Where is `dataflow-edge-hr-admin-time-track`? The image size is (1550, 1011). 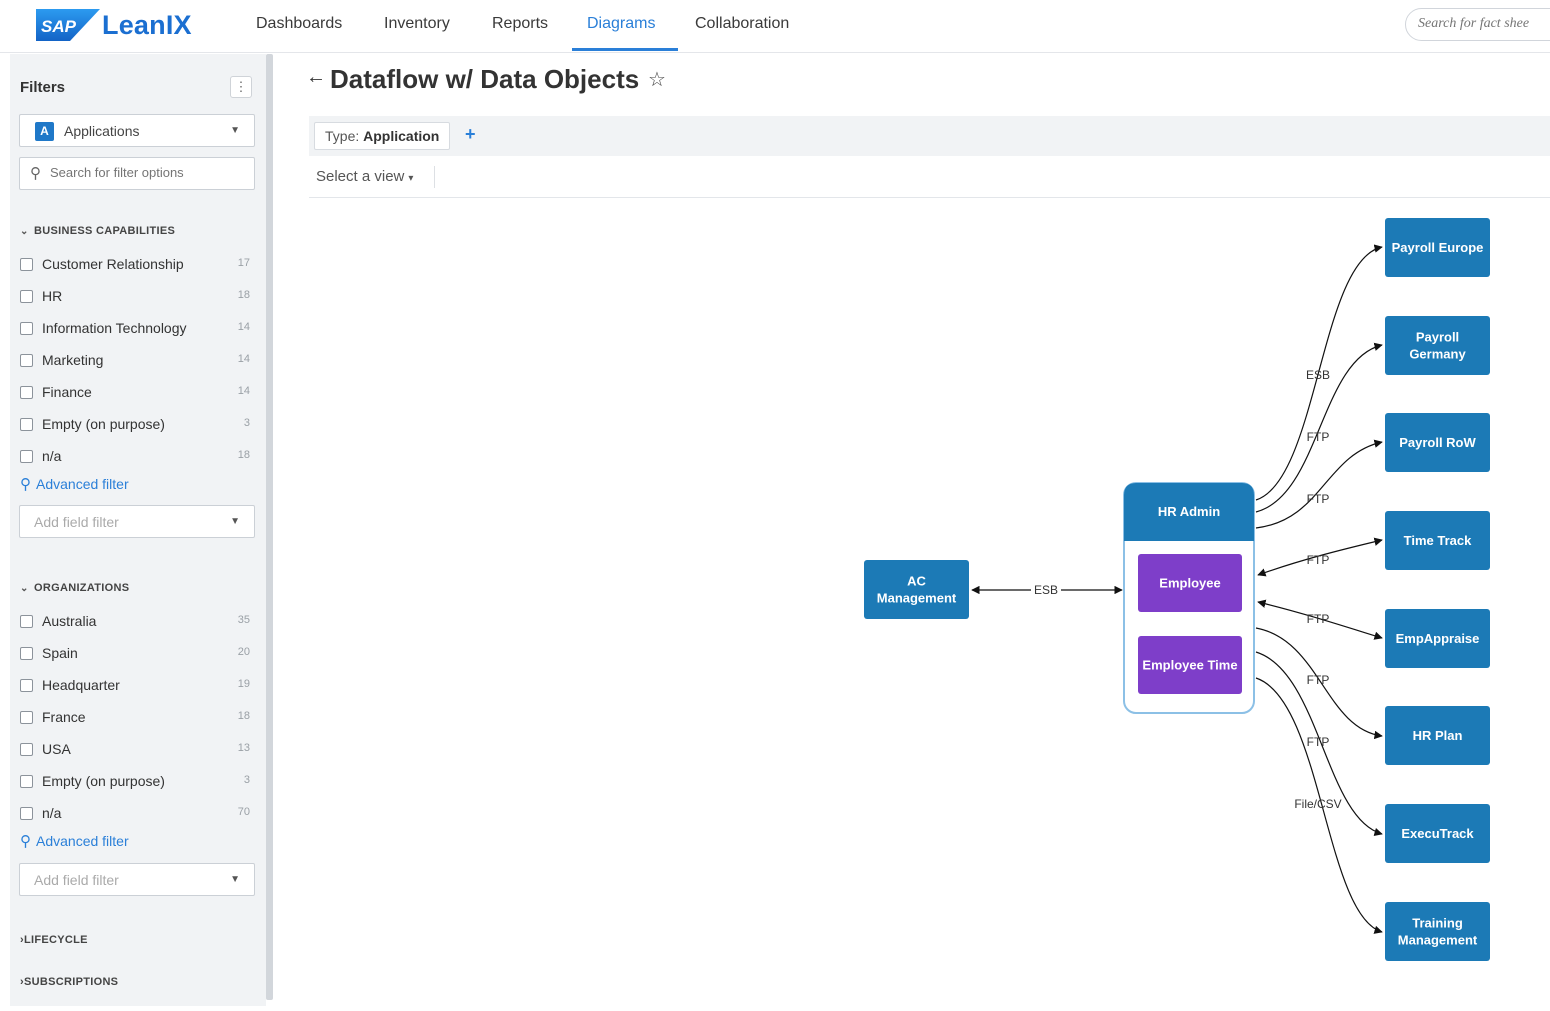 dataflow-edge-hr-admin-time-track is located at coordinates (1320, 557).